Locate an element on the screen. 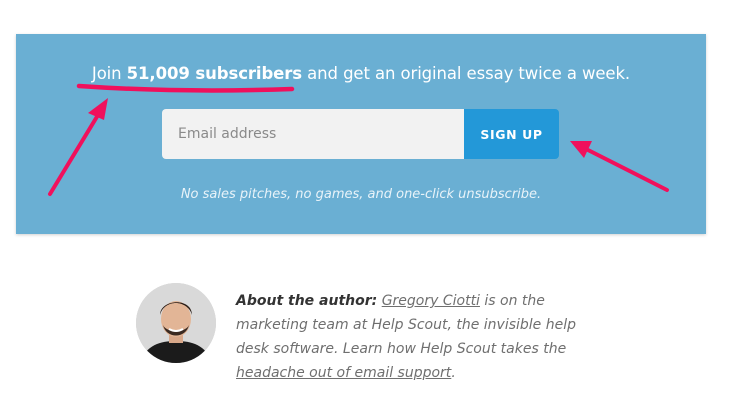  headline-prefix: Join is located at coordinates (109, 73).